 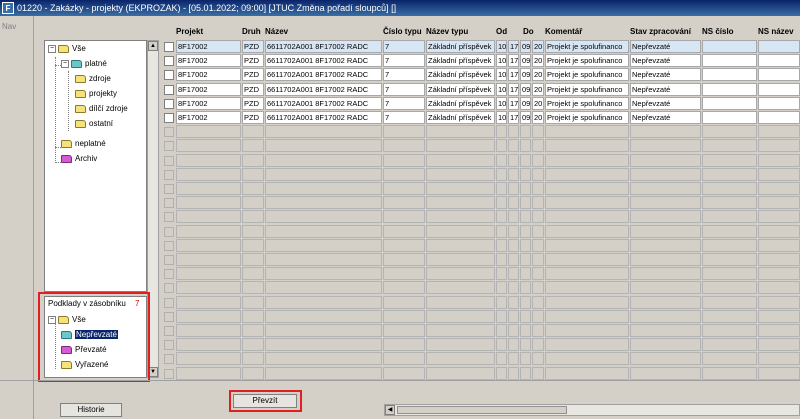 I want to click on column-header: Stav zpracování, so click(x=660, y=31).